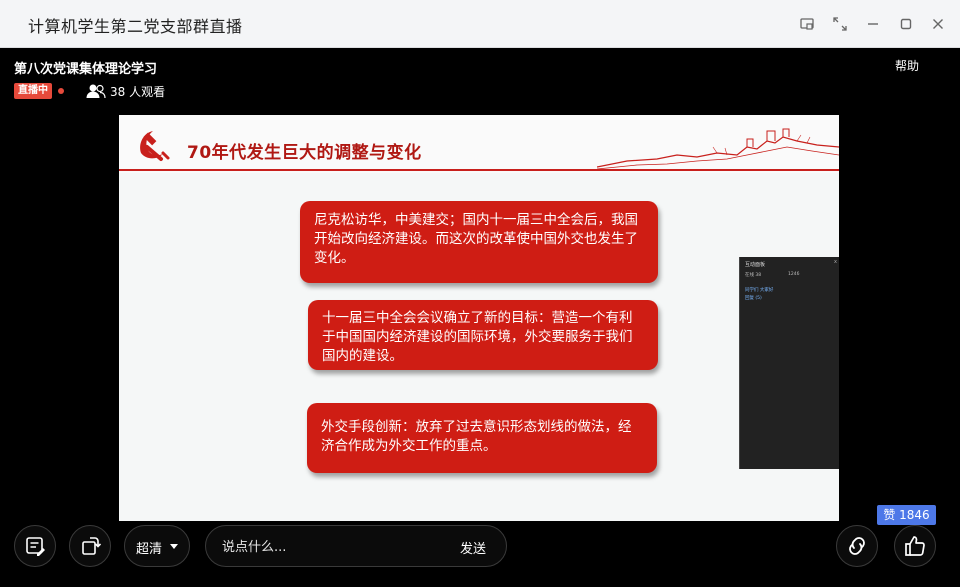  What do you see at coordinates (938, 24) in the screenshot?
I see `close-icon` at bounding box center [938, 24].